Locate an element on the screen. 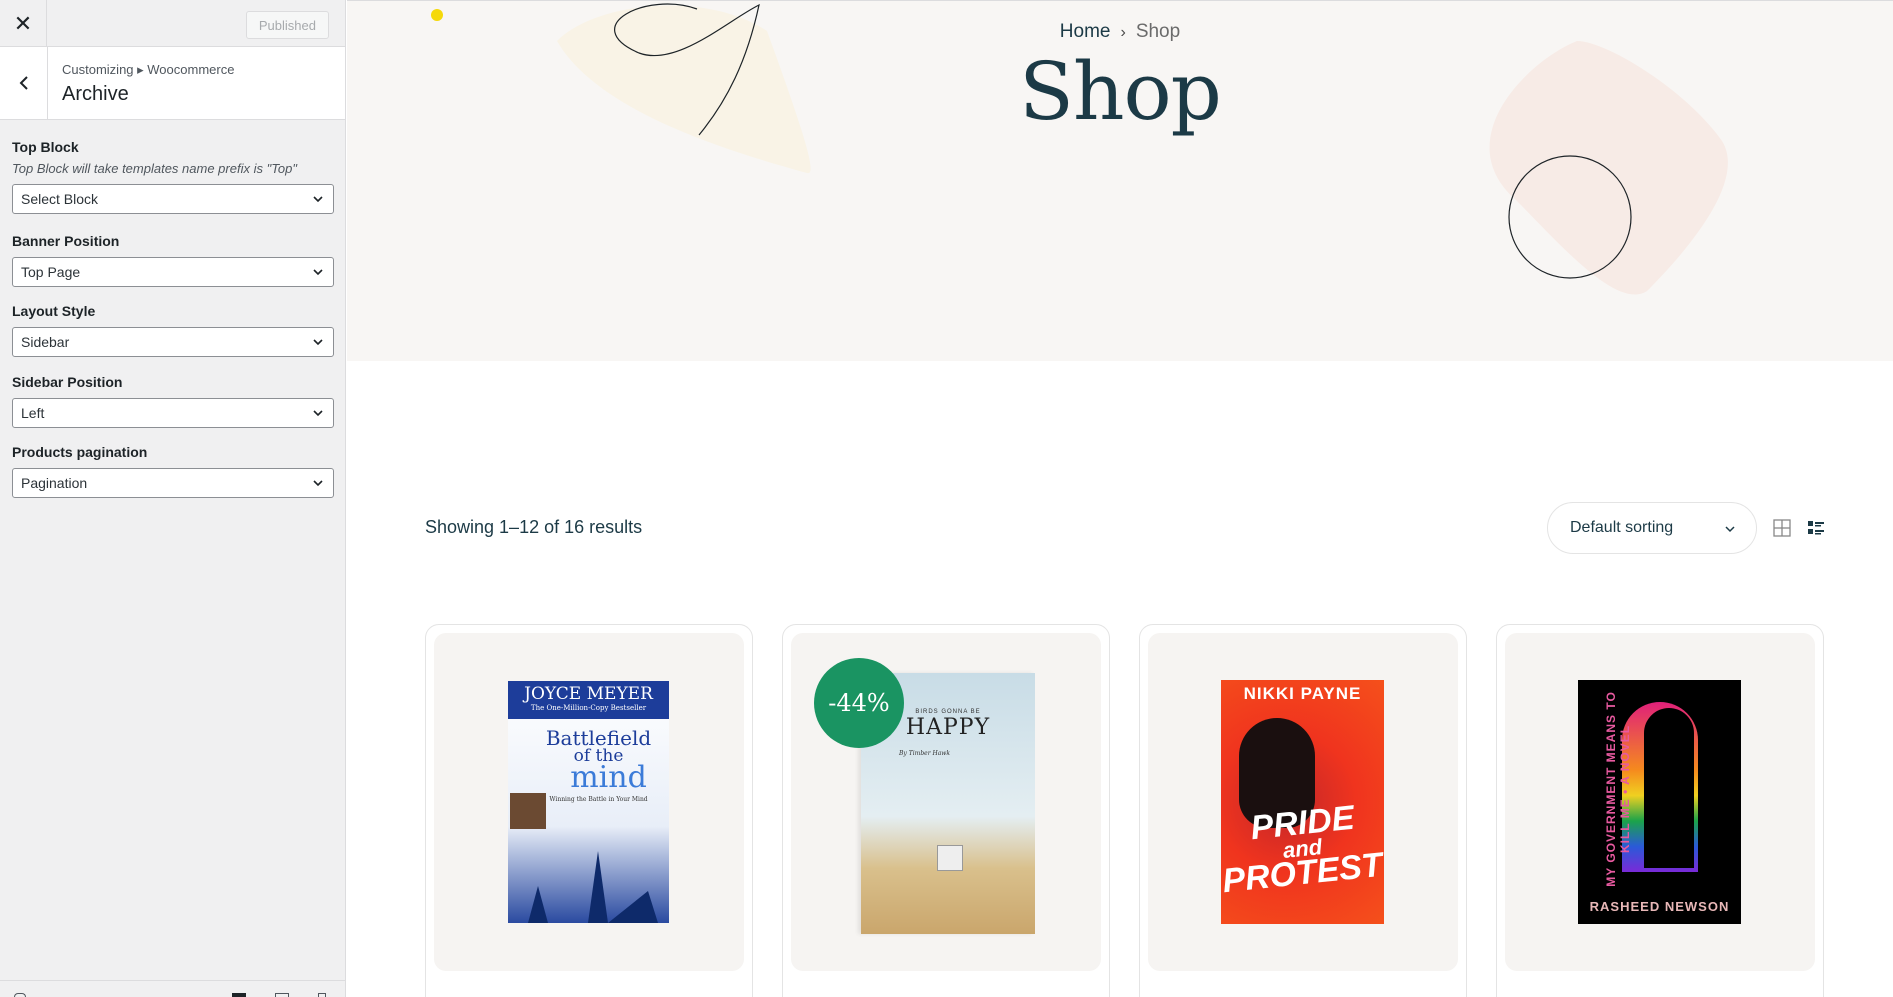 The width and height of the screenshot is (1893, 997). product-card: -44% BIRDS GONNA BE HAPPY By Timber Hawk is located at coordinates (946, 810).